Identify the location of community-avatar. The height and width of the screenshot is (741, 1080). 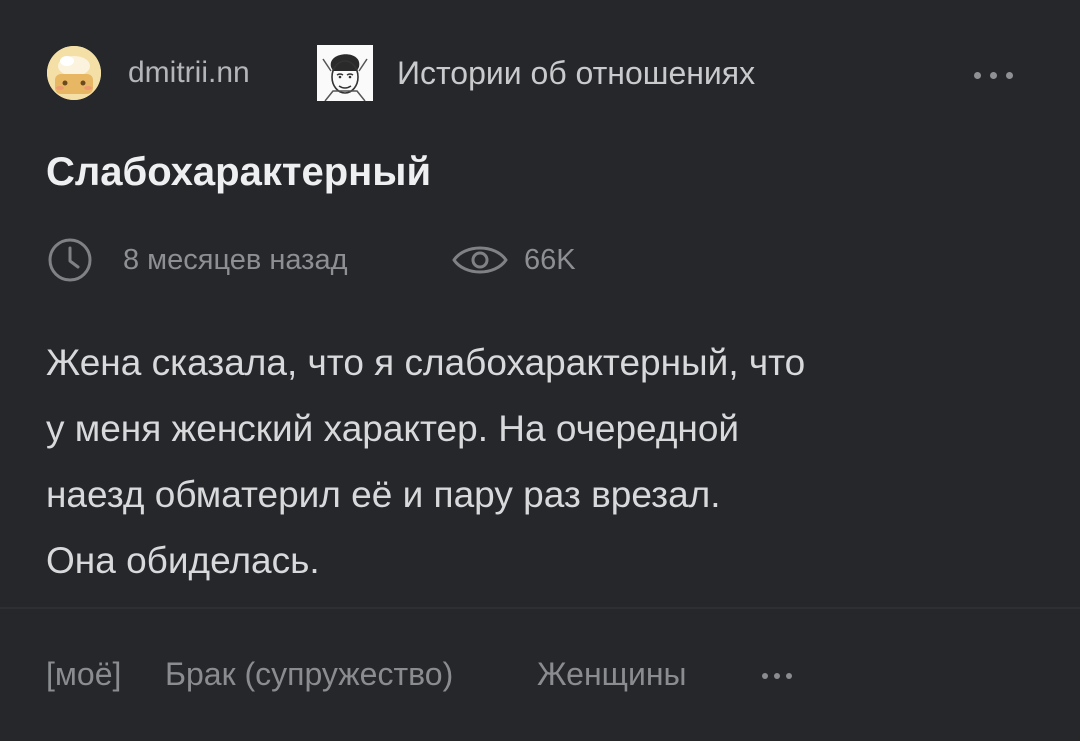
(345, 73).